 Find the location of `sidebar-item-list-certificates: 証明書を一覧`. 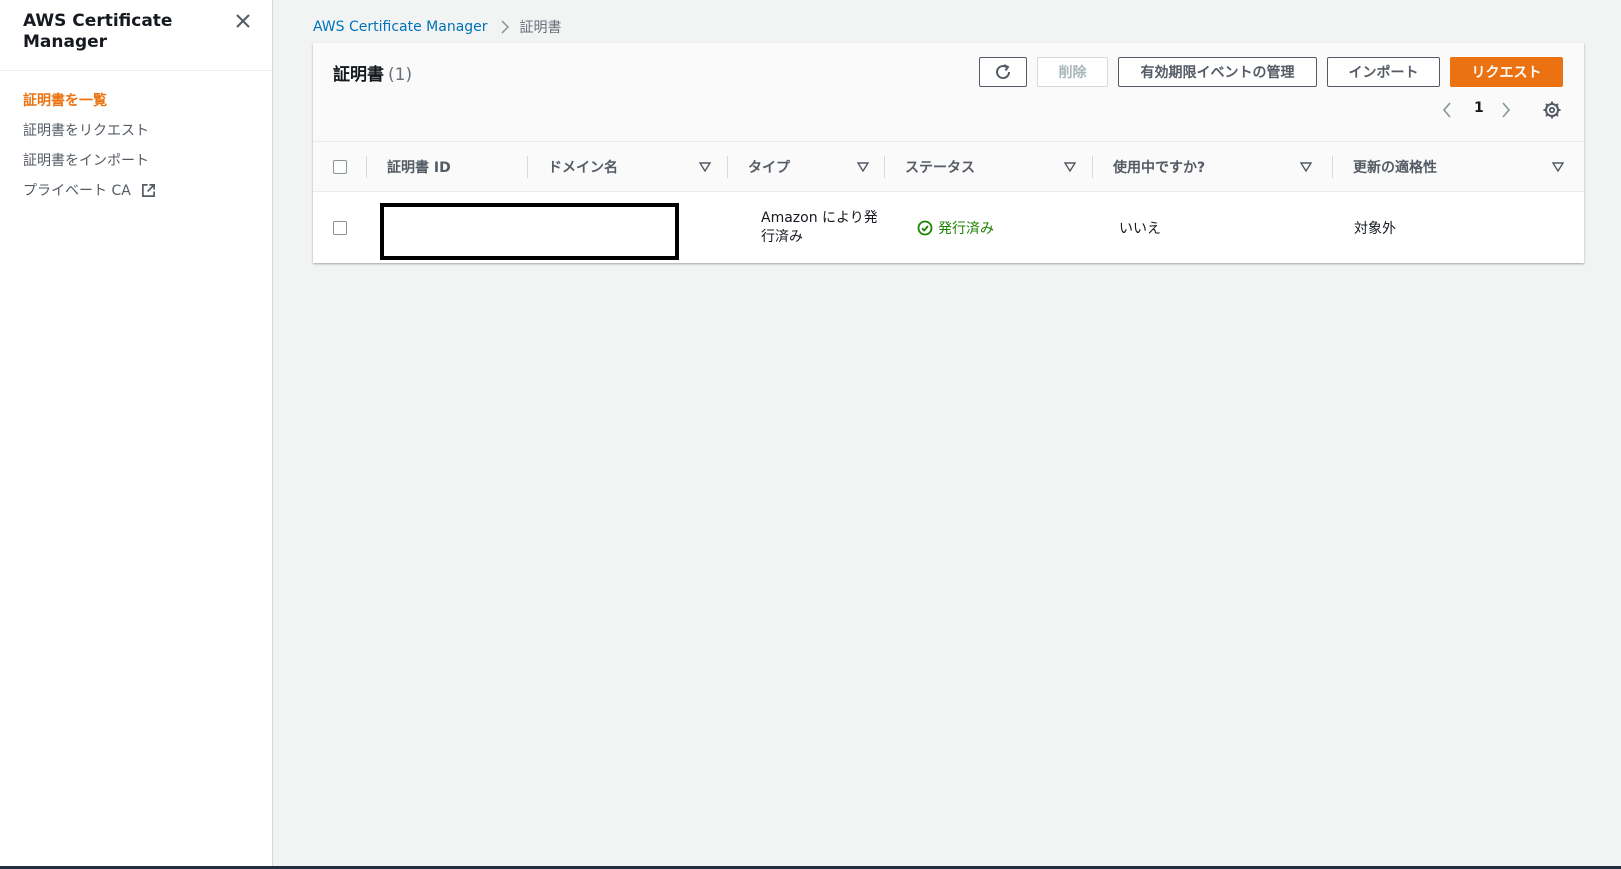

sidebar-item-list-certificates: 証明書を一覧 is located at coordinates (136, 100).